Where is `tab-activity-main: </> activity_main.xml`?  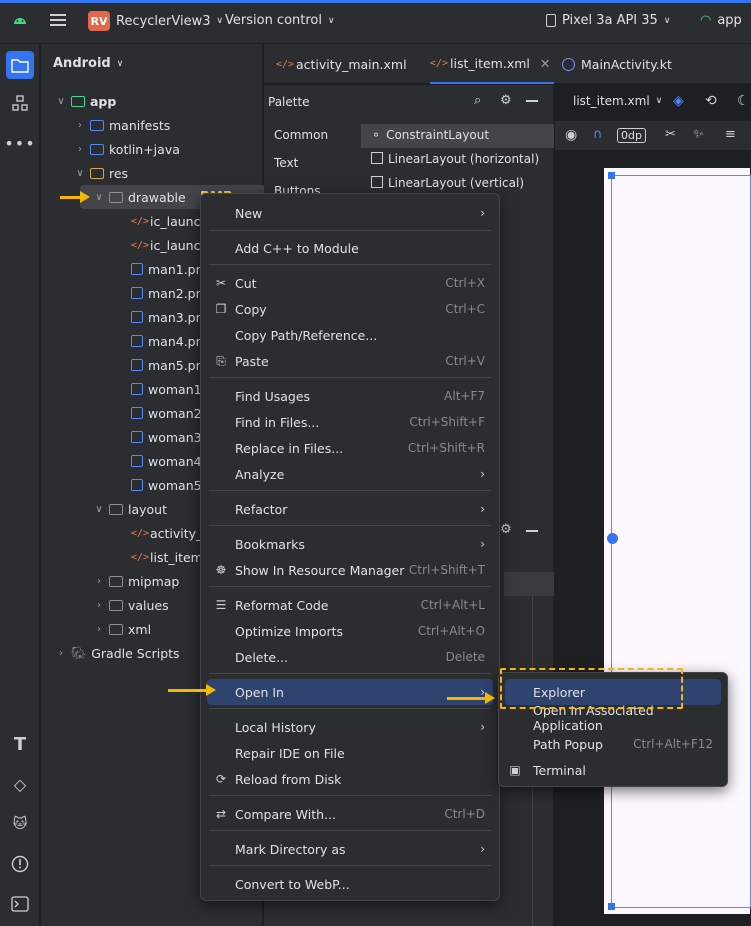
tab-activity-main: </> activity_main.xml is located at coordinates (341, 64).